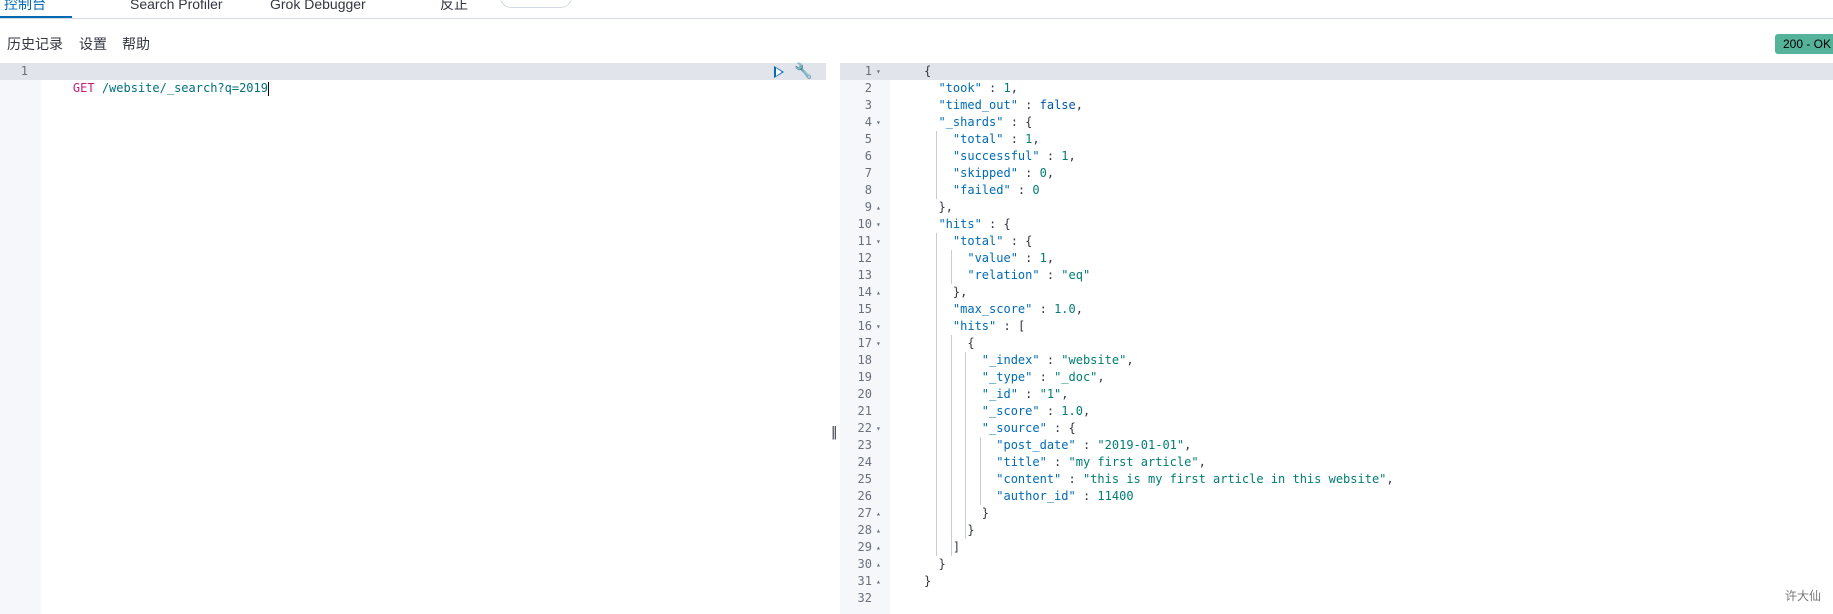 The height and width of the screenshot is (614, 1833). Describe the element at coordinates (864, 411) in the screenshot. I see `line-number: 21` at that location.